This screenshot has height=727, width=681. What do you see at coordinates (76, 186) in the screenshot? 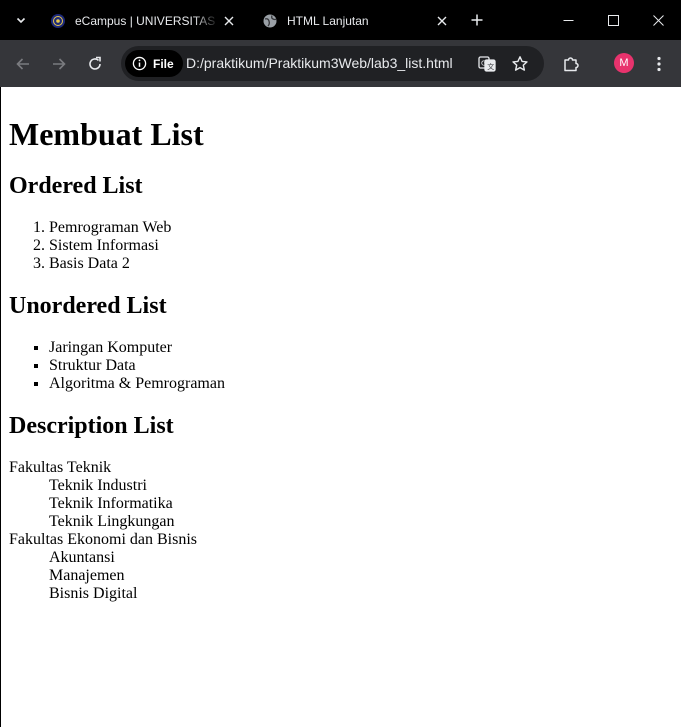
I see `ordered-list-heading: Ordered List` at bounding box center [76, 186].